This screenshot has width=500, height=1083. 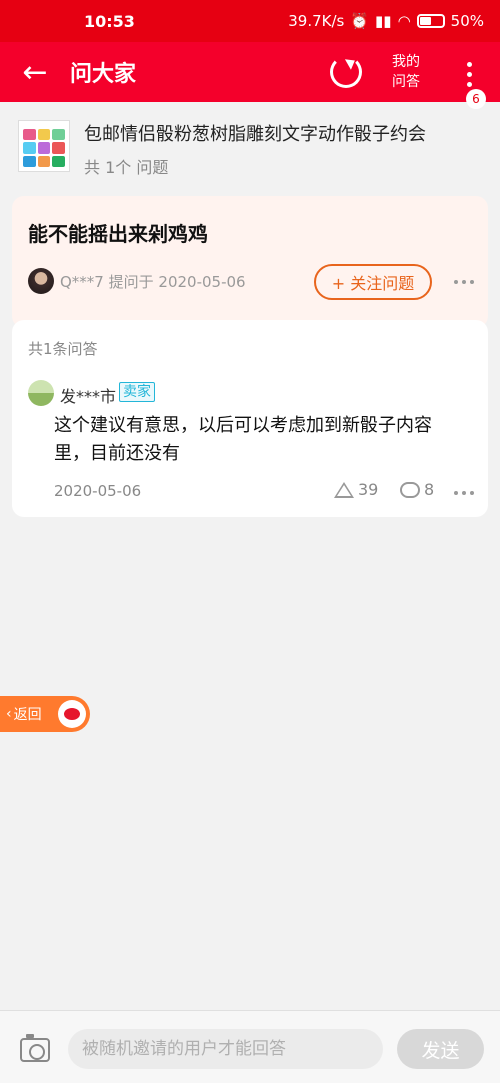 What do you see at coordinates (41, 393) in the screenshot?
I see `answerer-avatar` at bounding box center [41, 393].